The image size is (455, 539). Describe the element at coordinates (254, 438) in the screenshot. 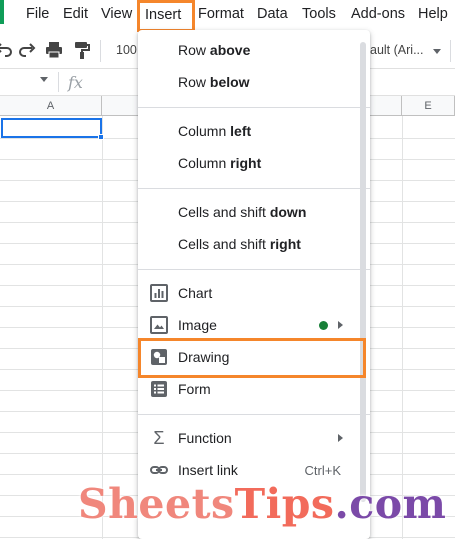

I see `menu-item-function: Σ Function` at that location.